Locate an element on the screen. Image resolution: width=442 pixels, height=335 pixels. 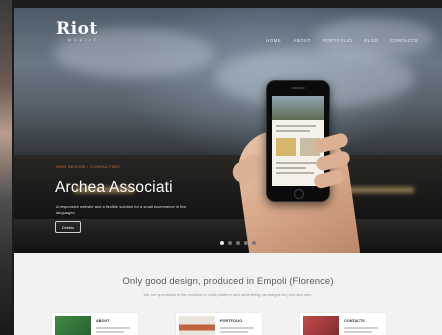
main-navigation: Home About Portfolio Blog Contacts is located at coordinates (342, 40).